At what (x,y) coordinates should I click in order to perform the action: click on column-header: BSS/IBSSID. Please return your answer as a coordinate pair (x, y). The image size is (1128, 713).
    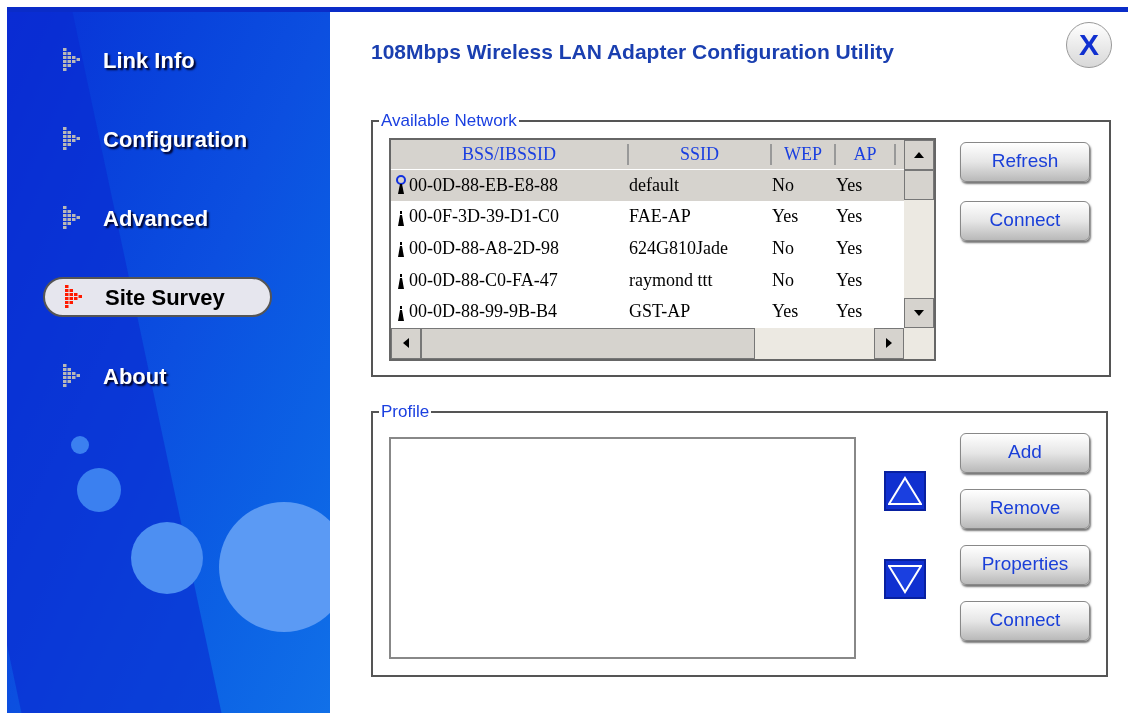
    Looking at the image, I should click on (510, 154).